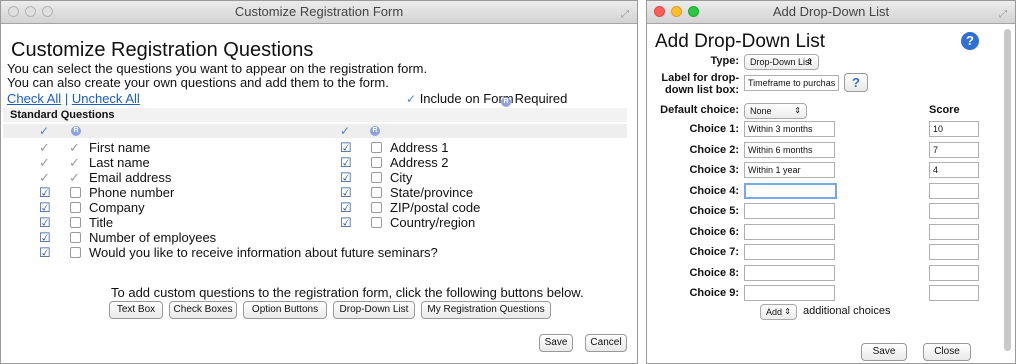  Describe the element at coordinates (433, 222) in the screenshot. I see `question-label: Country/region` at that location.